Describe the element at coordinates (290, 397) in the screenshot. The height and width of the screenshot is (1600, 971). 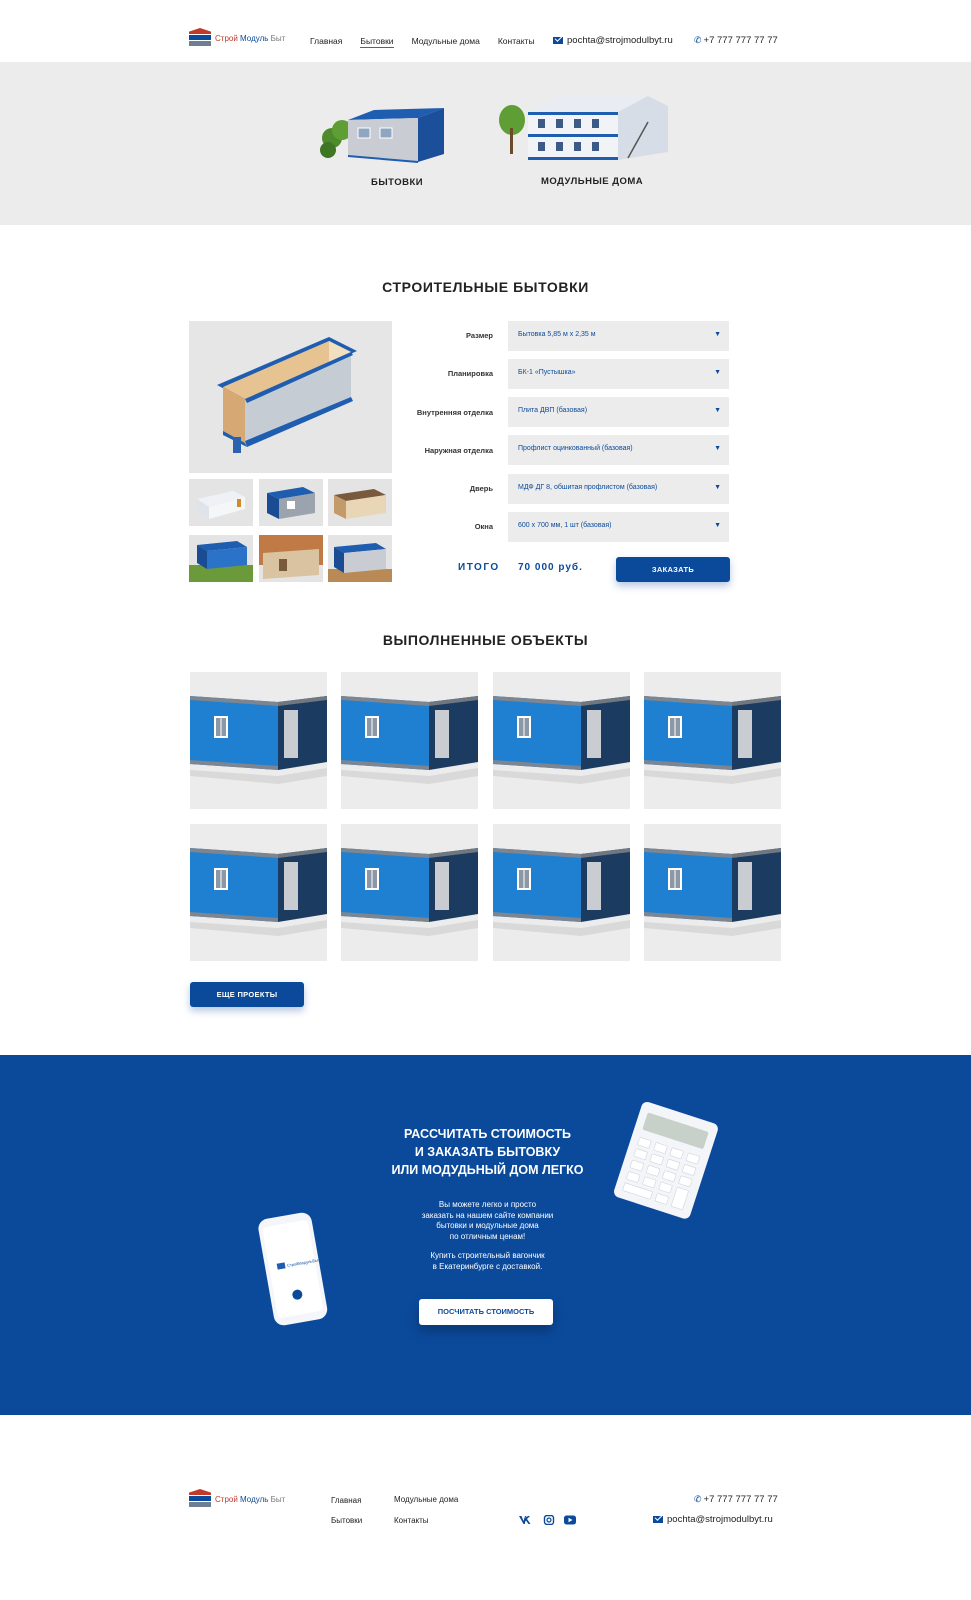
I see `main-product-photo` at that location.